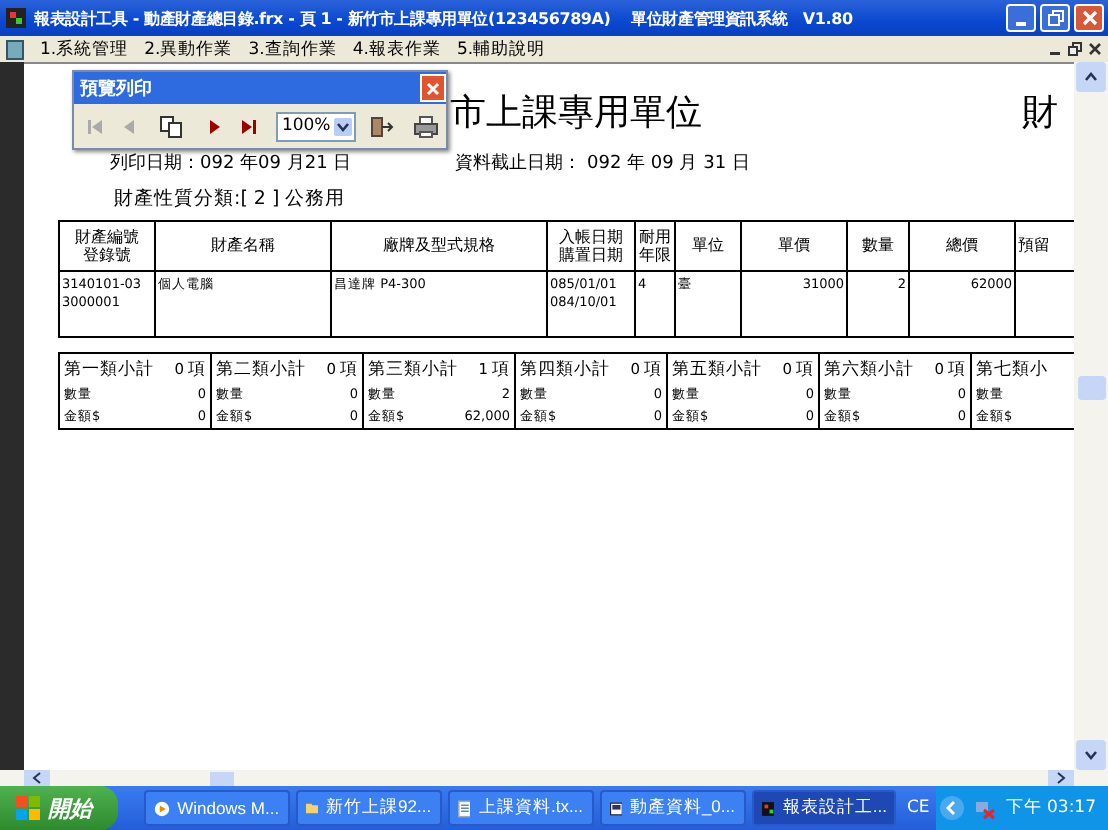 Image resolution: width=1108 pixels, height=830 pixels. I want to click on restore-icon, so click(1075, 49).